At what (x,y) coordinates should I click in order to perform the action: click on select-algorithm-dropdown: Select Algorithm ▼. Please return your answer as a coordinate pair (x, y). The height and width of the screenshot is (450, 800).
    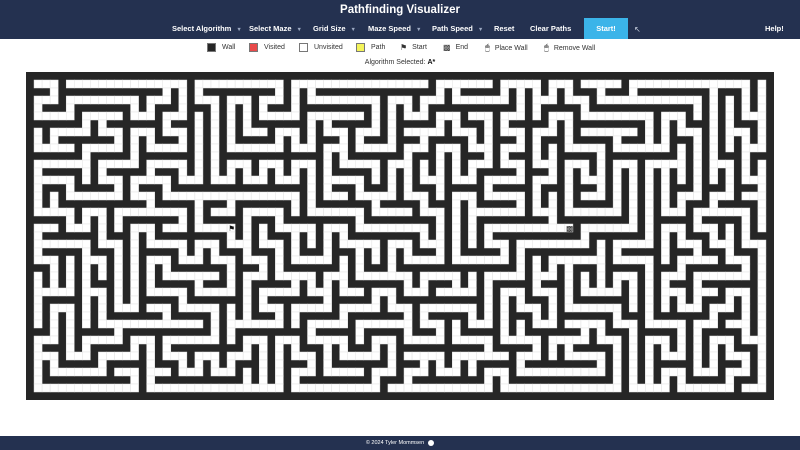
    Looking at the image, I should click on (207, 28).